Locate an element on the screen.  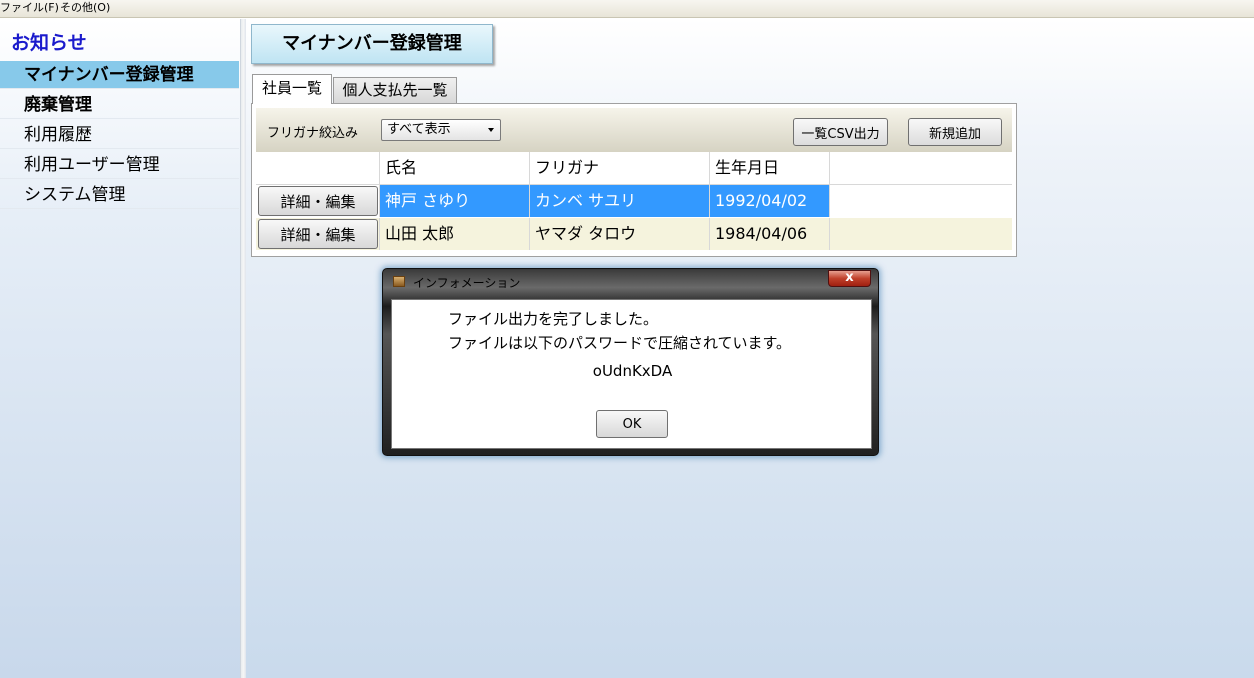
column-header-name: 氏名 is located at coordinates (455, 168).